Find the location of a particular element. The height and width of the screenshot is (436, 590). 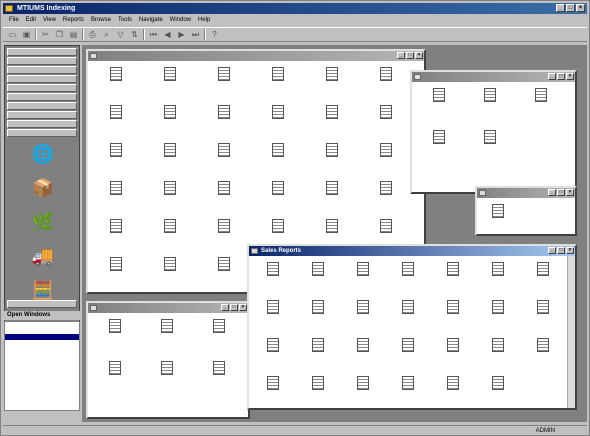

help-icon: ? is located at coordinates (214, 35).